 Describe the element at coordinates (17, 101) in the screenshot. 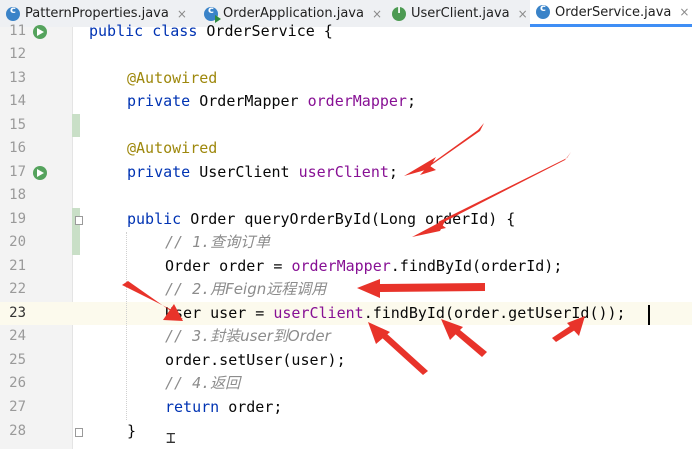

I see `line-number: 14` at that location.